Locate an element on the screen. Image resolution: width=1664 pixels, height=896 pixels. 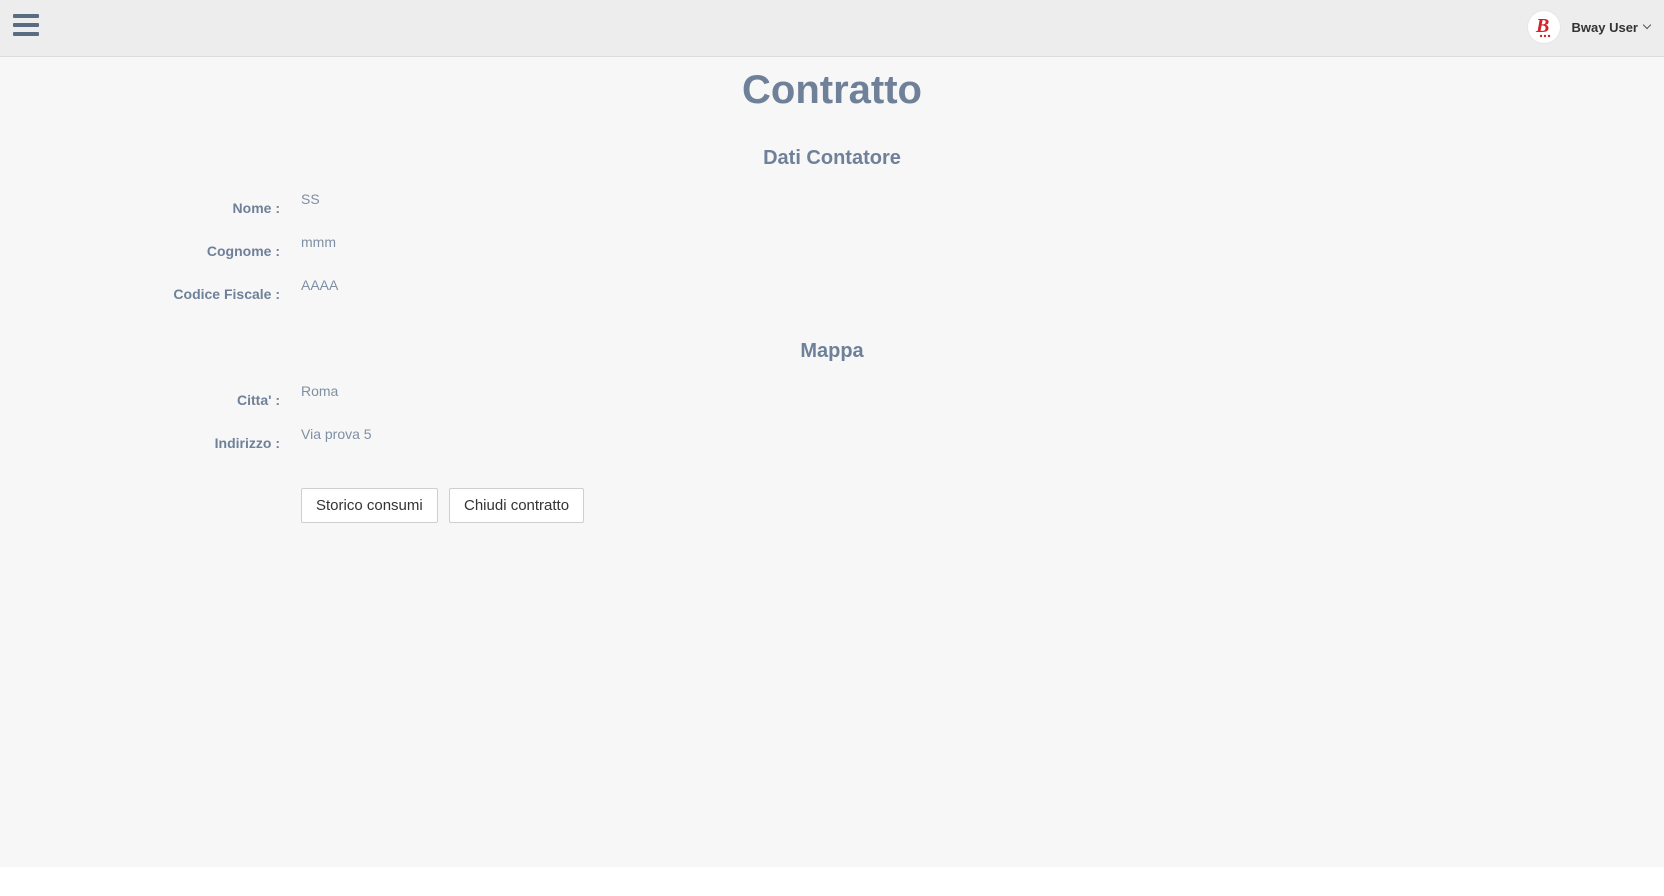
hamburger-menu-icon is located at coordinates (26, 25).